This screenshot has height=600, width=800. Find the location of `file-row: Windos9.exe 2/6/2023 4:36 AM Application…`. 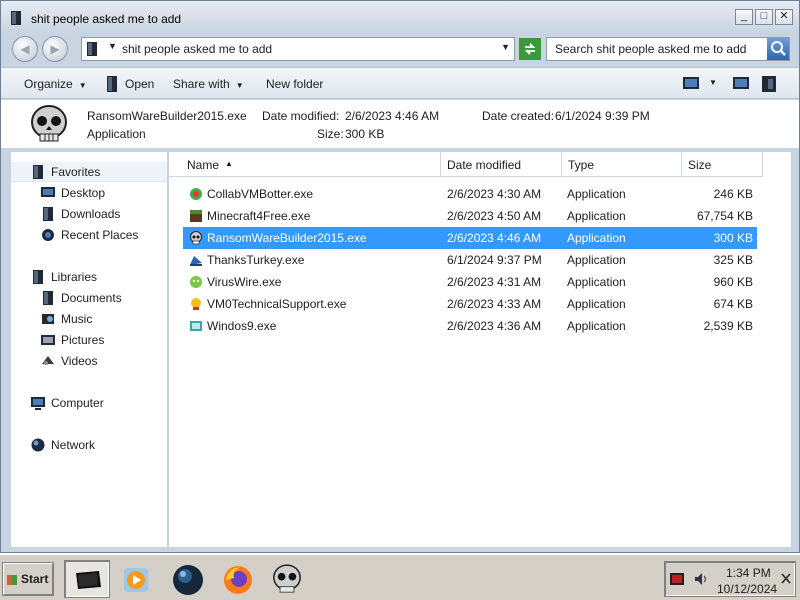

file-row: Windos9.exe 2/6/2023 4:36 AM Application… is located at coordinates (470, 326).